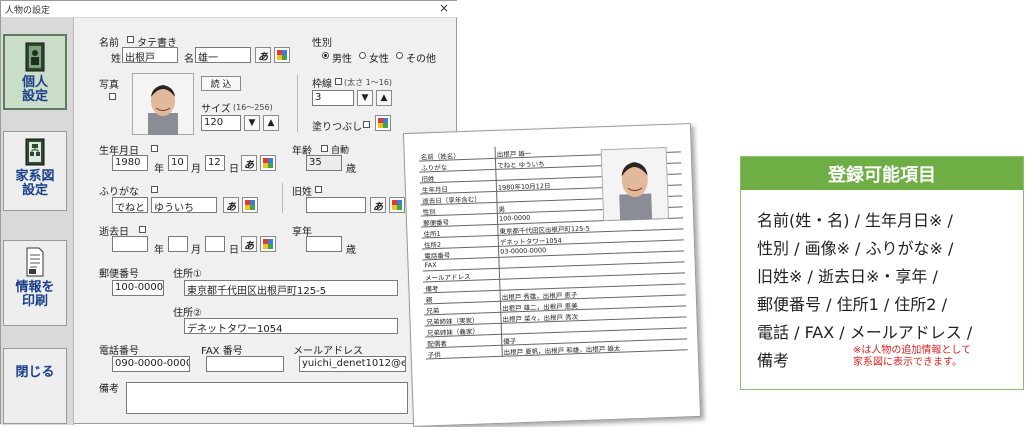 The width and height of the screenshot is (1035, 427). Describe the element at coordinates (291, 326) in the screenshot. I see `address2-input: デネットタワー1054` at that location.